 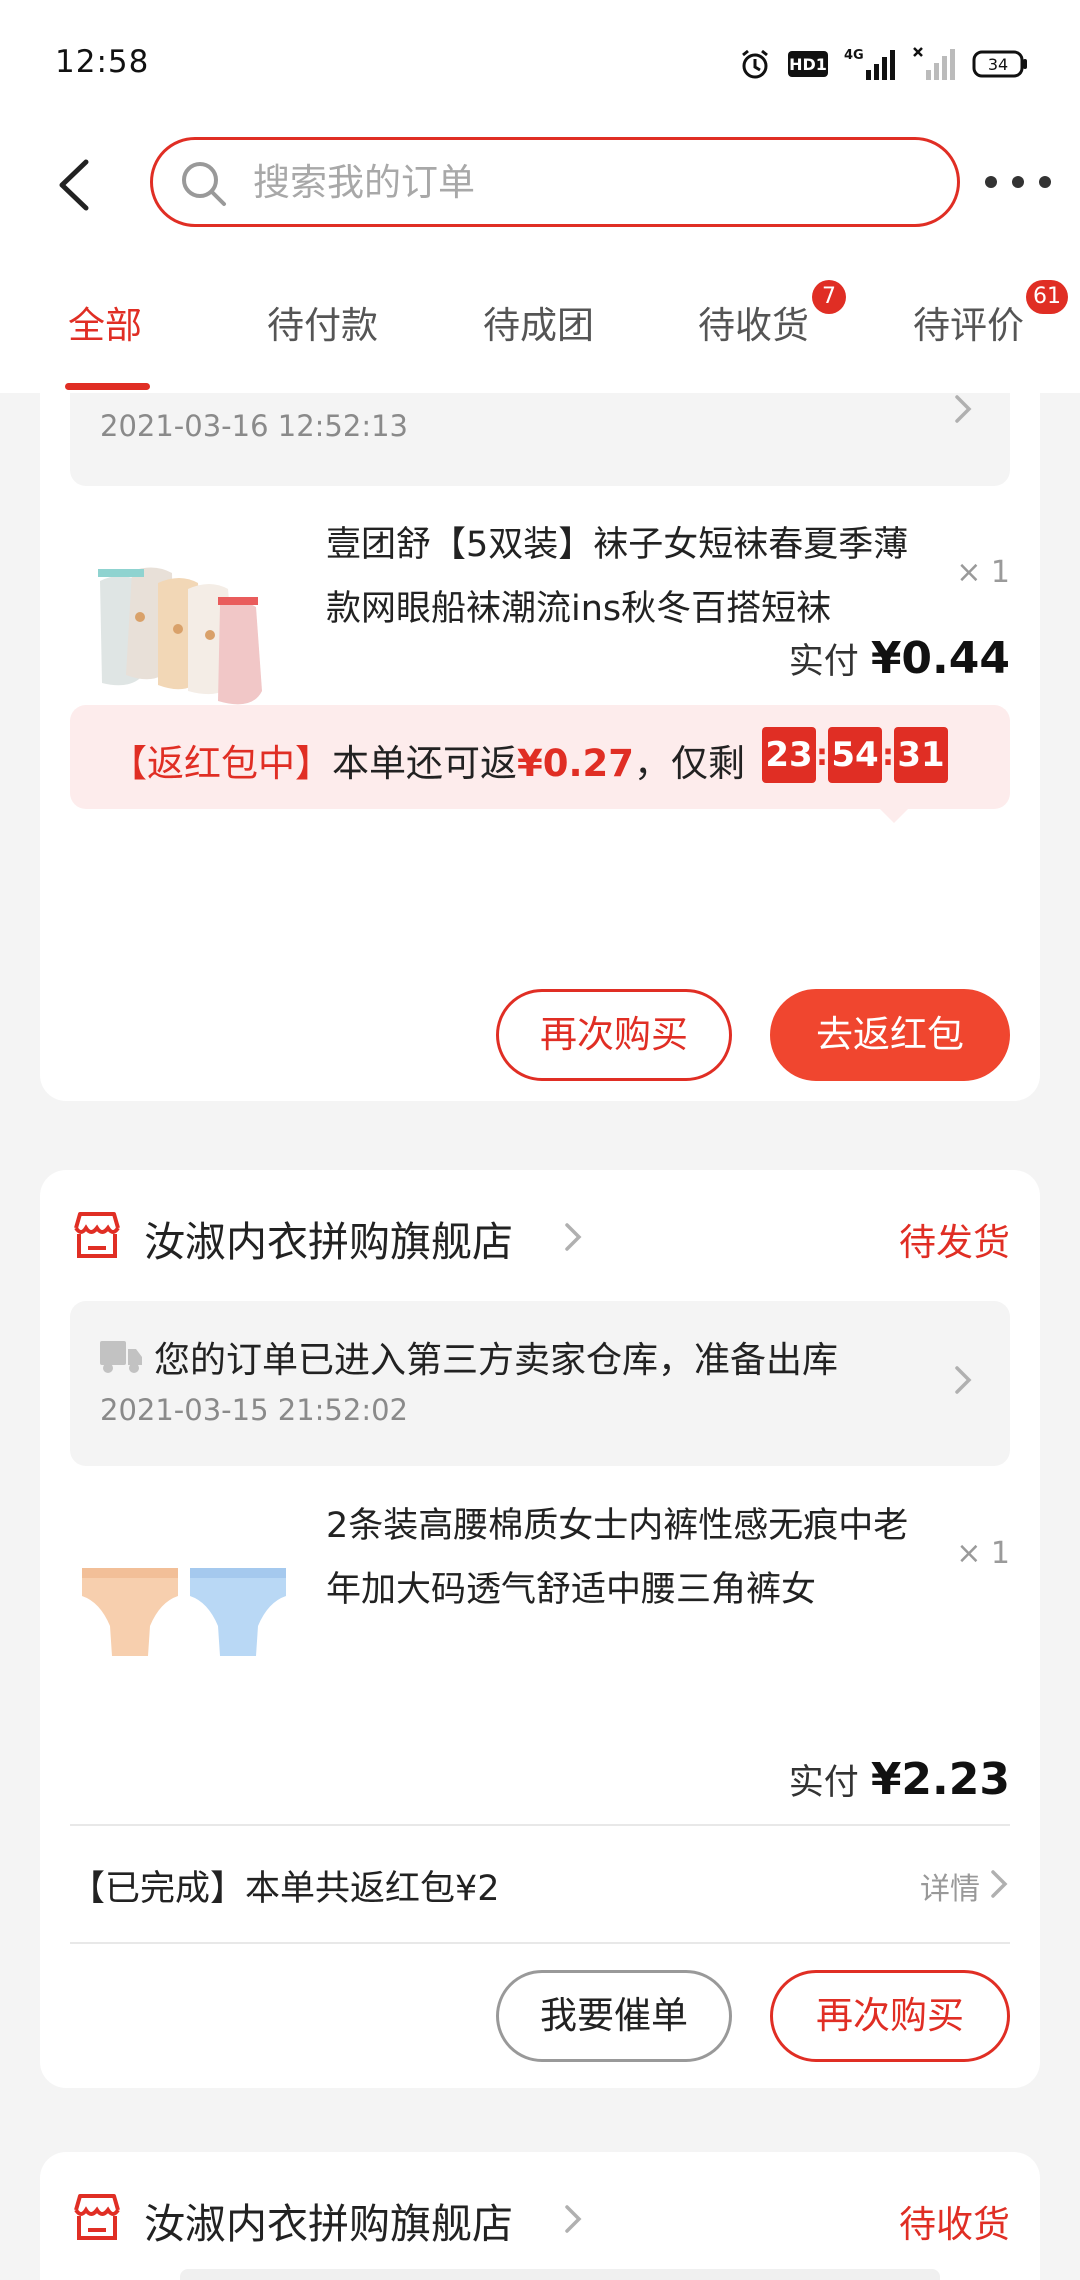 What do you see at coordinates (540, 2219) in the screenshot?
I see `store-header: 汝淑内衣拼购旗舰店 待收货` at bounding box center [540, 2219].